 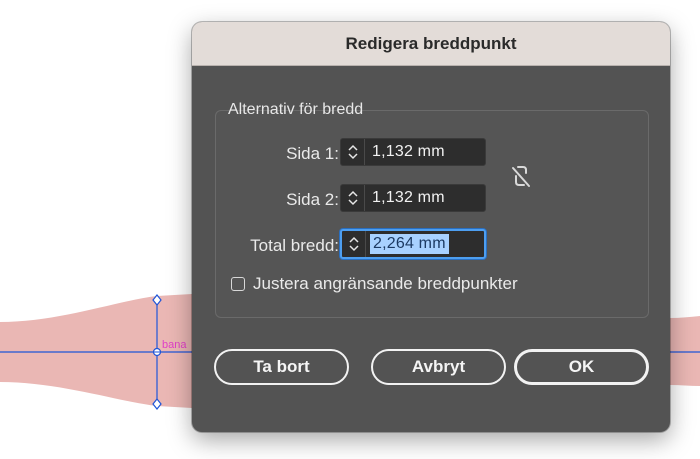 What do you see at coordinates (405, 198) in the screenshot?
I see `side2-value: 1,132 mm` at bounding box center [405, 198].